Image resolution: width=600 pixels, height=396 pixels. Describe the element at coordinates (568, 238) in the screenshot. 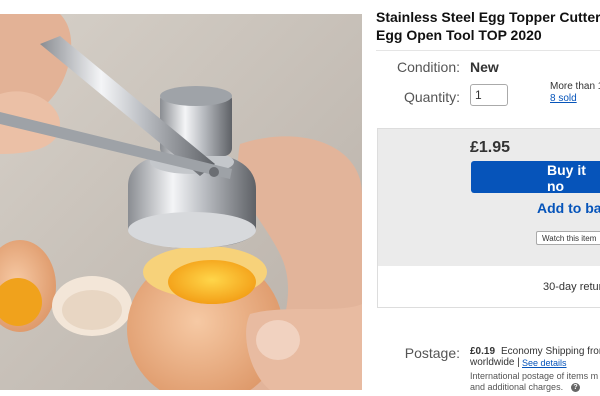

I see `watch-item-button: Watch this item` at that location.